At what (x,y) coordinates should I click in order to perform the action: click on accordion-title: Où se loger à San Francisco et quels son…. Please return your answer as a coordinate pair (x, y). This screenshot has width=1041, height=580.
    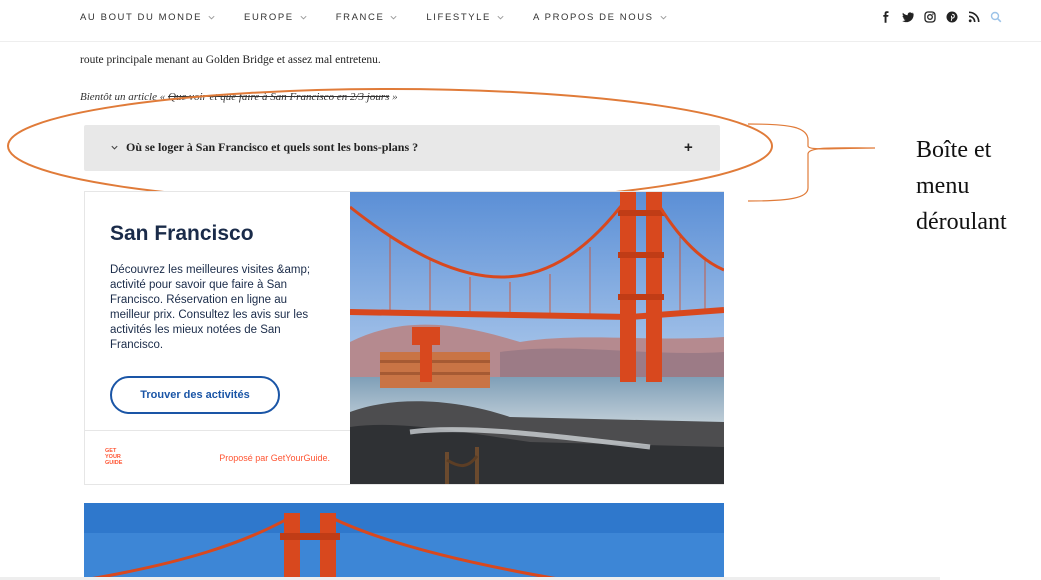
    Looking at the image, I should click on (272, 147).